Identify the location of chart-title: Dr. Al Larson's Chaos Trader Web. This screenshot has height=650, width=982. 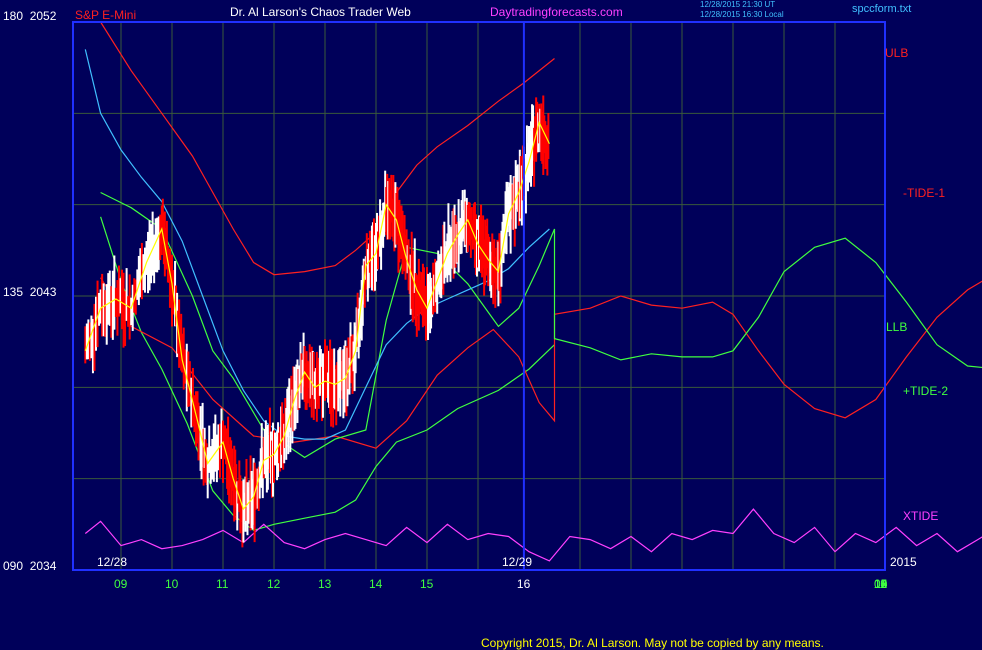
(320, 12).